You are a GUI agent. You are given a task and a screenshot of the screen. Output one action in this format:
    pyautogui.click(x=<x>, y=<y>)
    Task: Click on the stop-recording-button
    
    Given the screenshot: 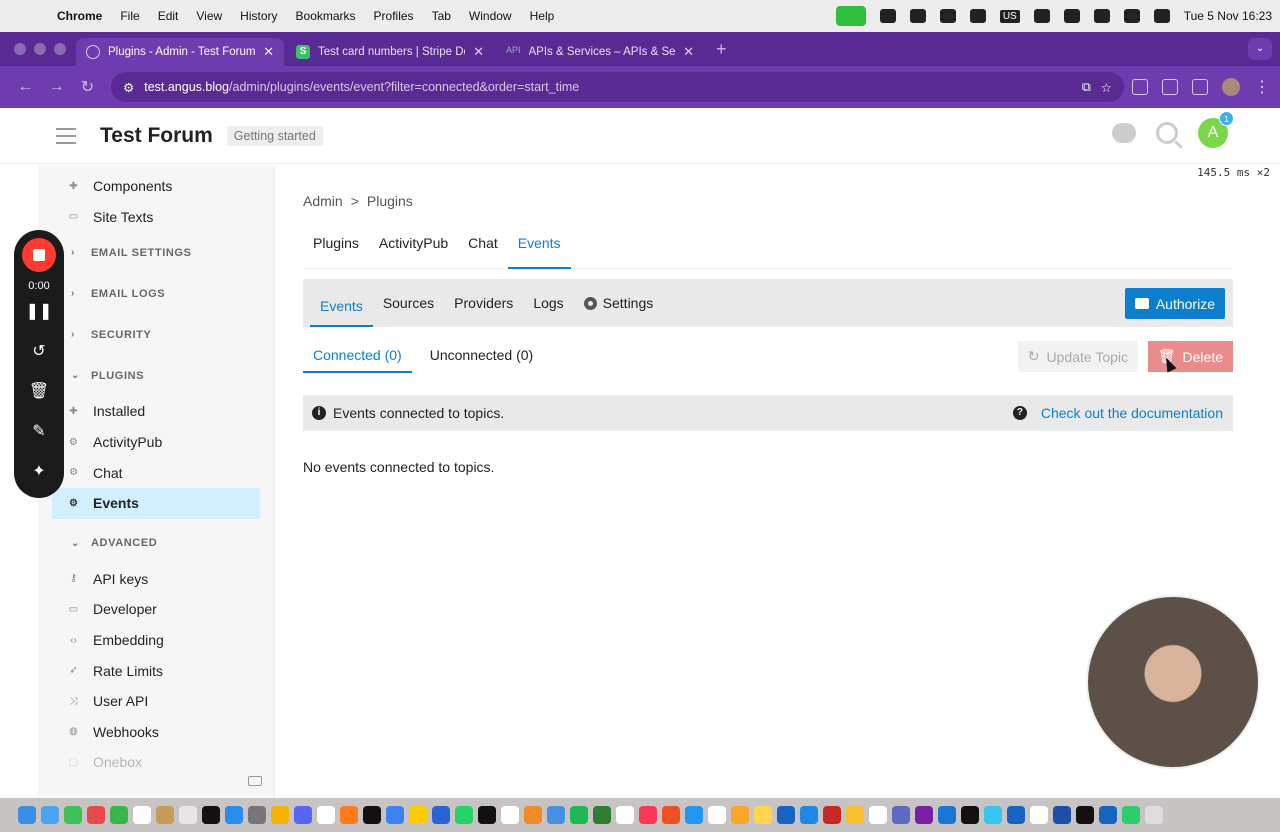 What is the action you would take?
    pyautogui.click(x=39, y=255)
    